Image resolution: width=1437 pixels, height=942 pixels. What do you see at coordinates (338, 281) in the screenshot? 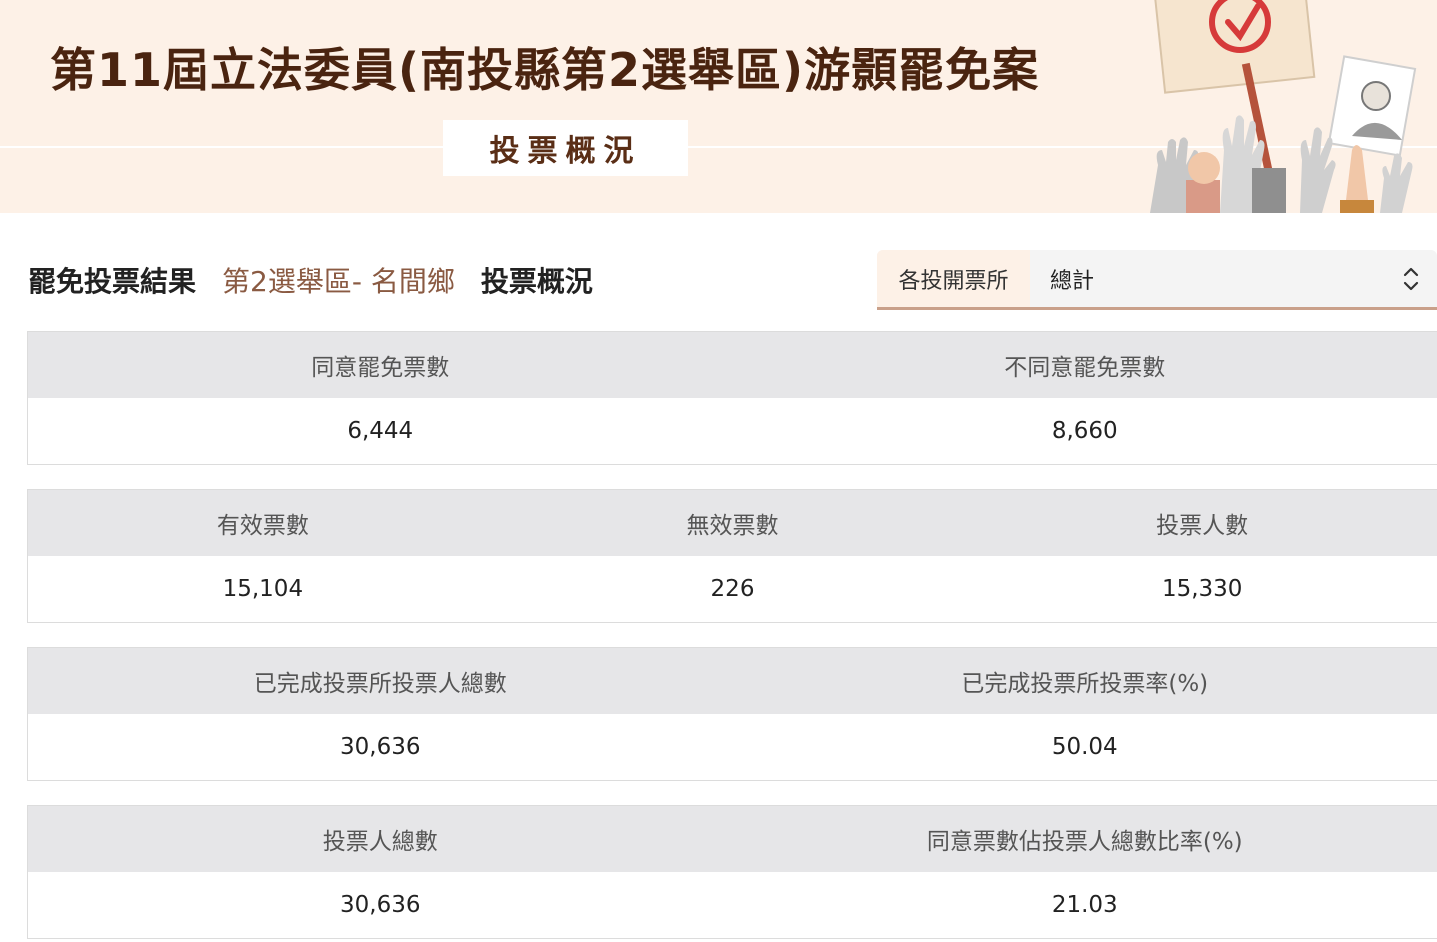
I see `result-heading-district: 第2選舉區- 名間鄉` at bounding box center [338, 281].